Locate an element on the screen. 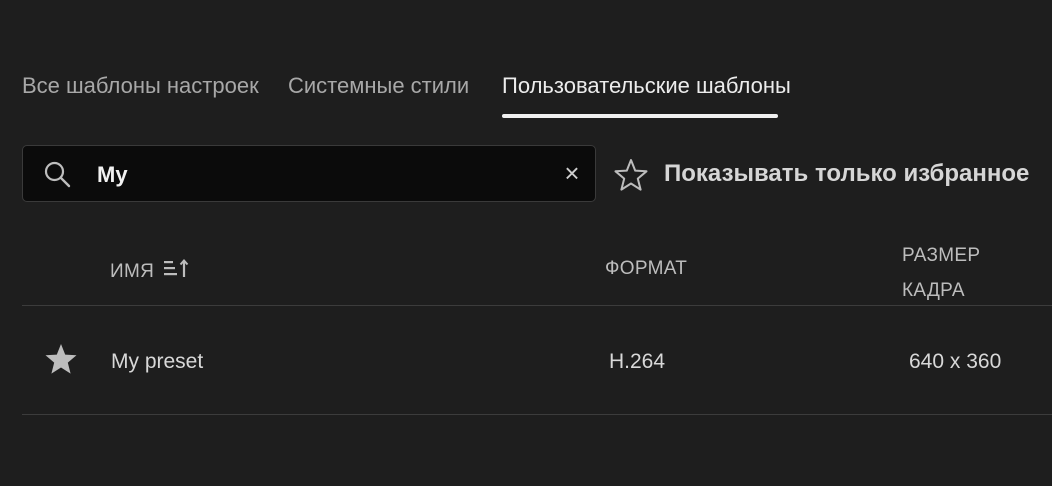  tab-system-styles: Системные стили is located at coordinates (378, 90).